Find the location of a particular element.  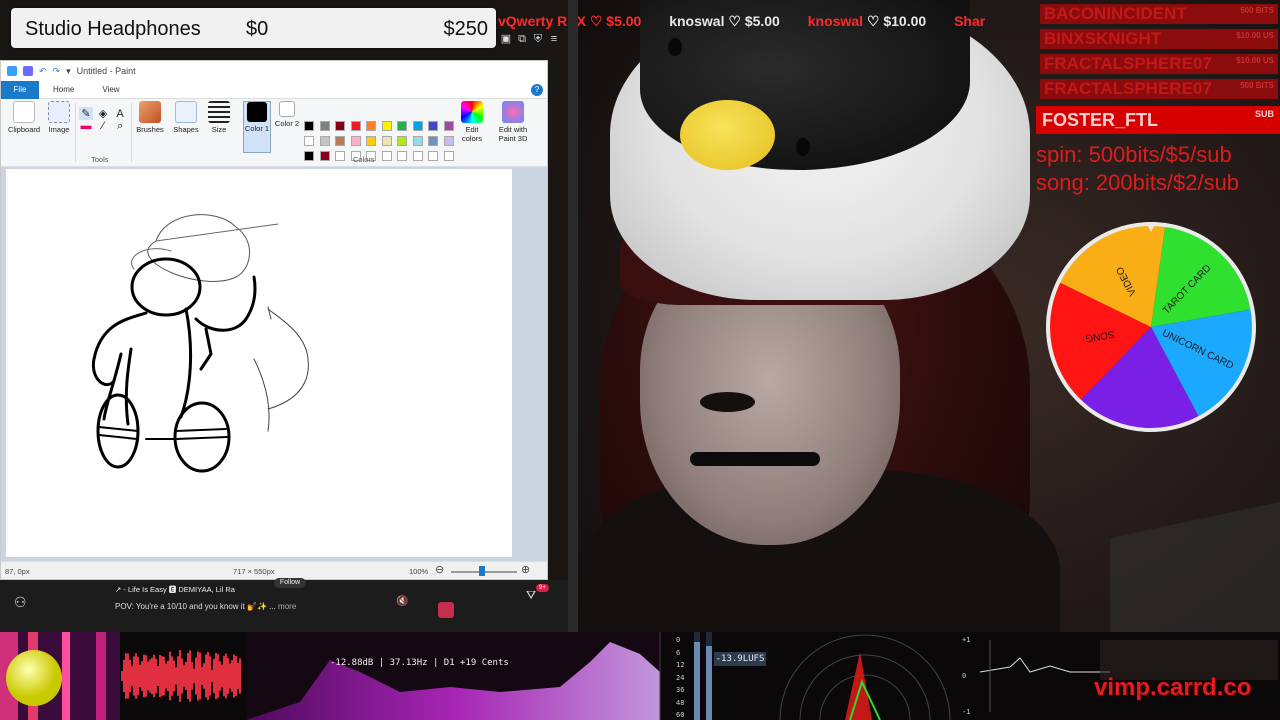

penguin-eye is located at coordinates (675, 47).